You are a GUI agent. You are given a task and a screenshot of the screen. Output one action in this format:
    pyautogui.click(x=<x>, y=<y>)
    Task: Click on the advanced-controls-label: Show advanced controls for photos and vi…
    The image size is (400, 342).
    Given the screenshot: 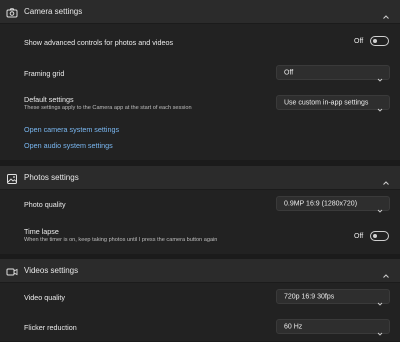 What is the action you would take?
    pyautogui.click(x=99, y=42)
    